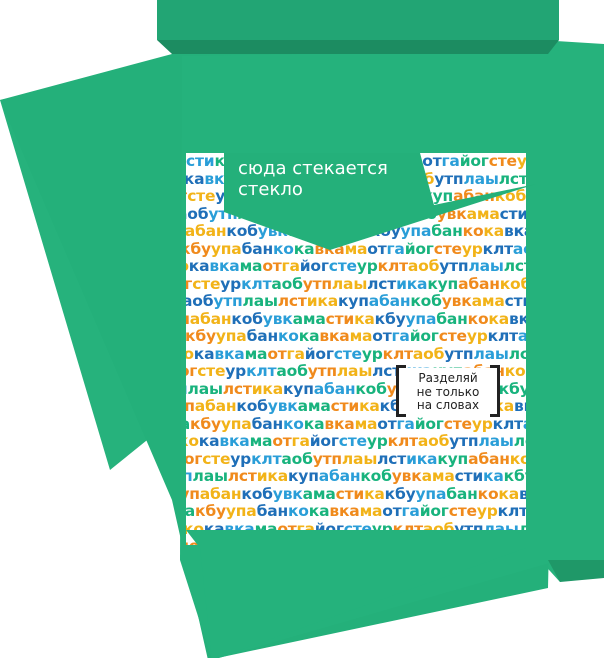 The image size is (604, 662). What do you see at coordinates (313, 168) in the screenshot?
I see `caption-line-1: сюда стекается` at bounding box center [313, 168].